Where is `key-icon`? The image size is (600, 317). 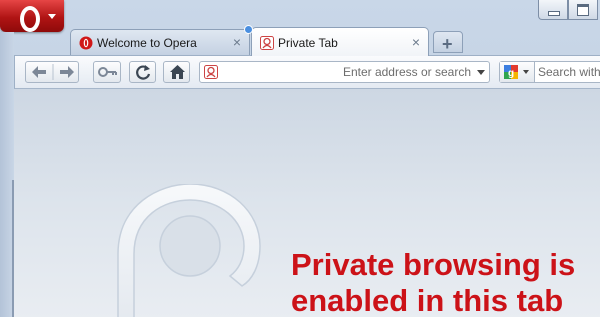
key-icon is located at coordinates (107, 72).